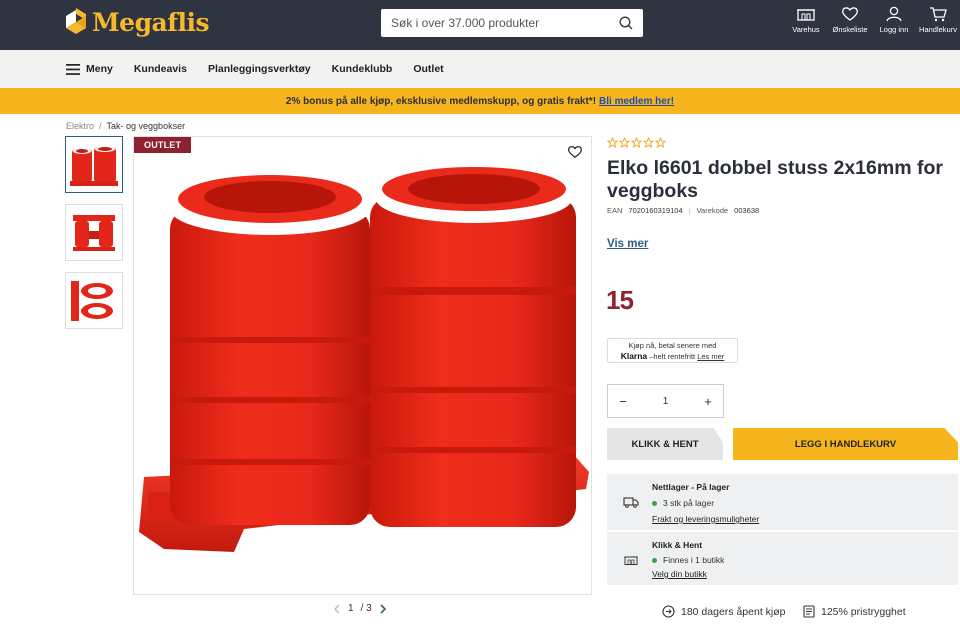 The height and width of the screenshot is (629, 960). I want to click on online-stock-status-text: 3 stk på lager, so click(689, 503).